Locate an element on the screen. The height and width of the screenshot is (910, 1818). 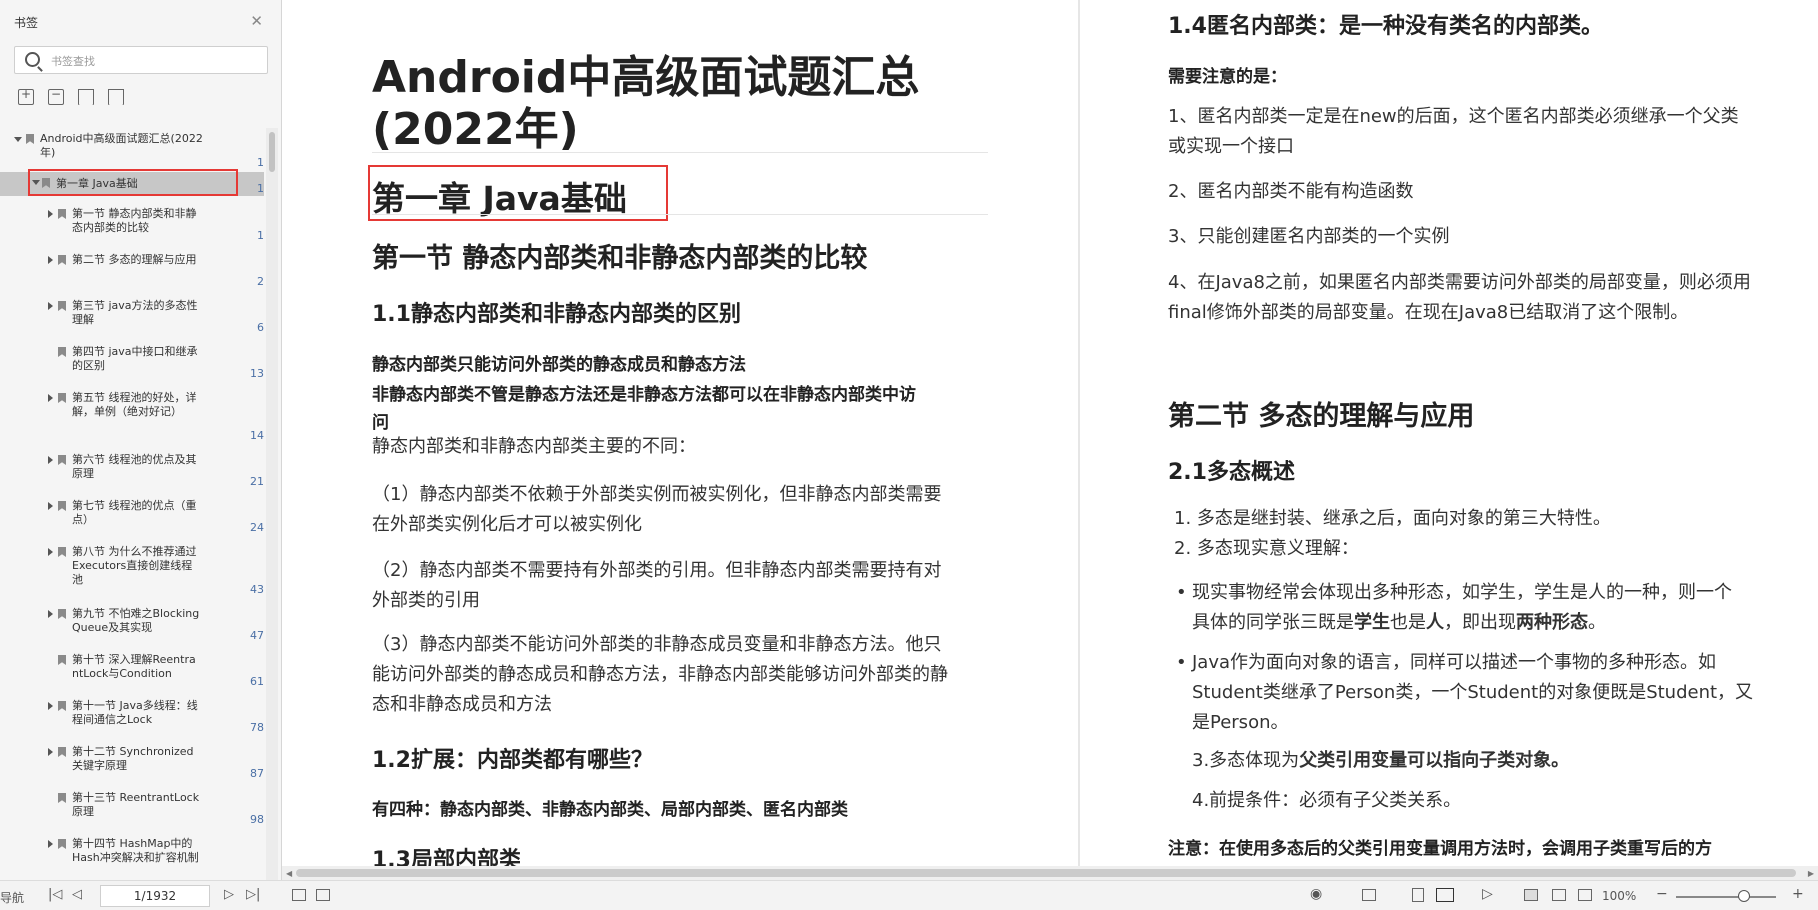
subsection-heading: 1.1静态内部类和非静态内部类的区别 is located at coordinates (556, 314).